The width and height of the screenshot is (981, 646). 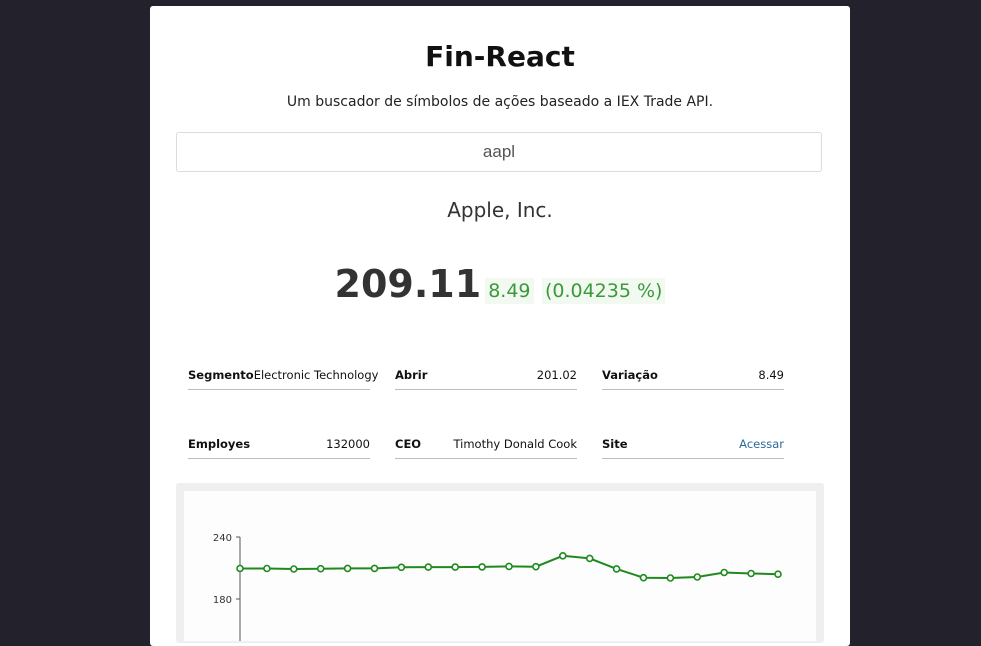 I want to click on price-chart: 240 180, so click(x=497, y=587).